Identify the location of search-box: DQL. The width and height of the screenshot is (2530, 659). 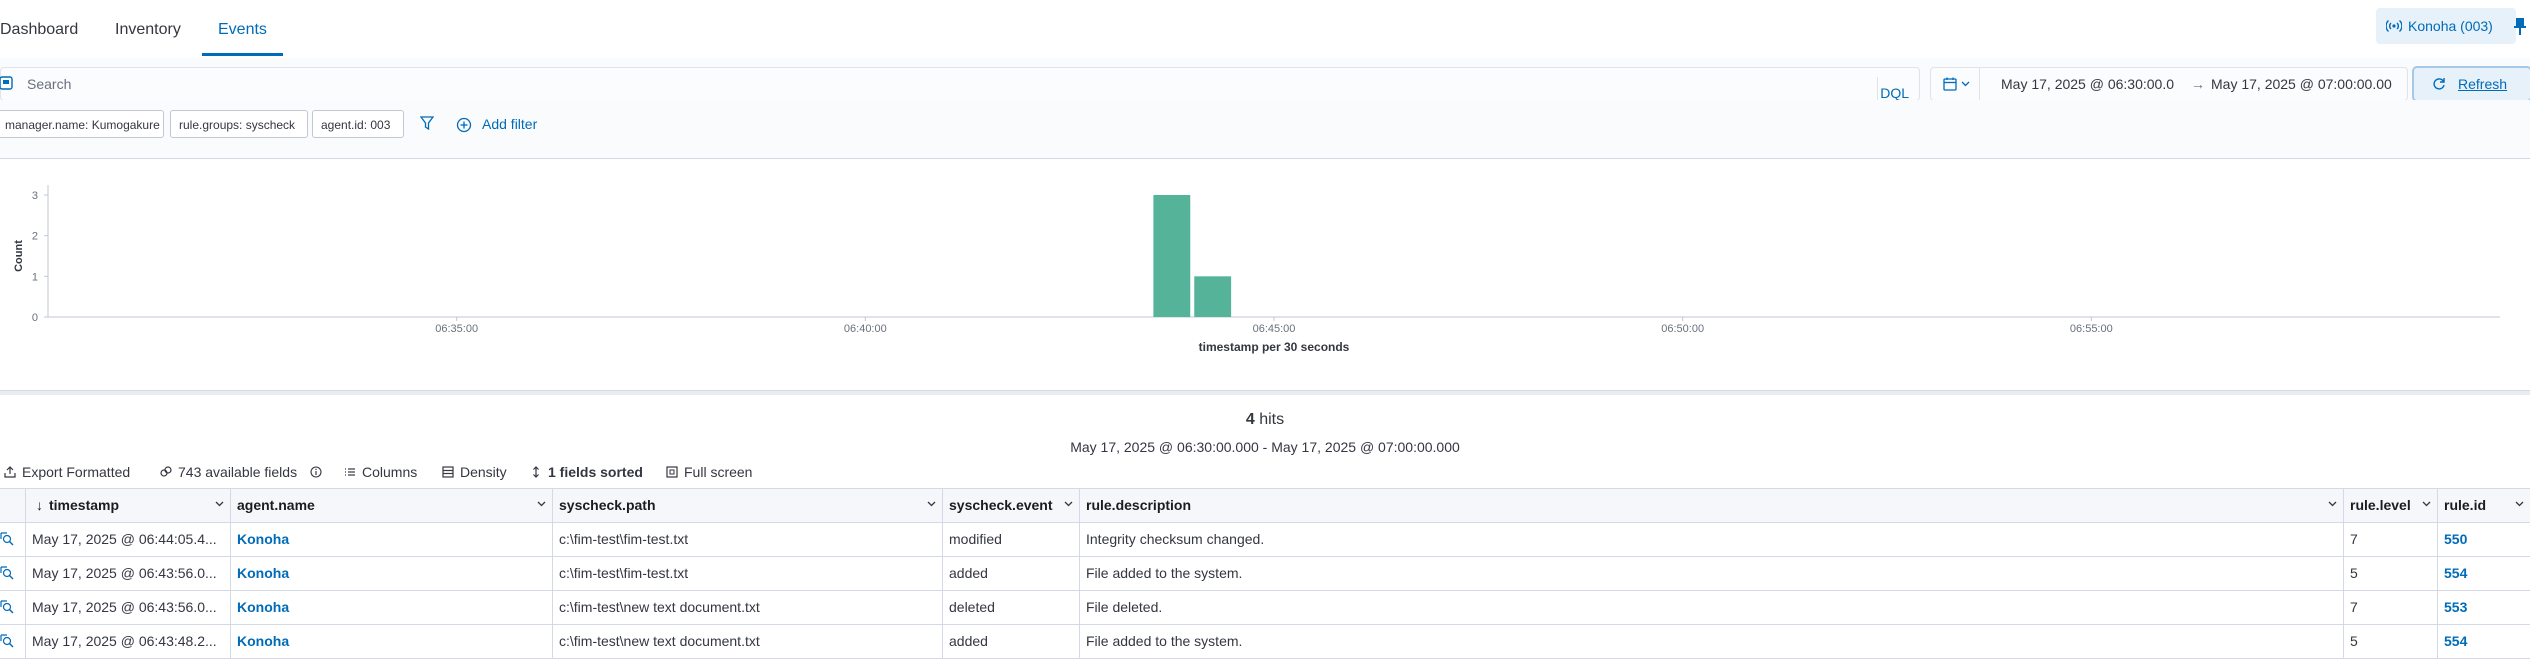
(960, 88).